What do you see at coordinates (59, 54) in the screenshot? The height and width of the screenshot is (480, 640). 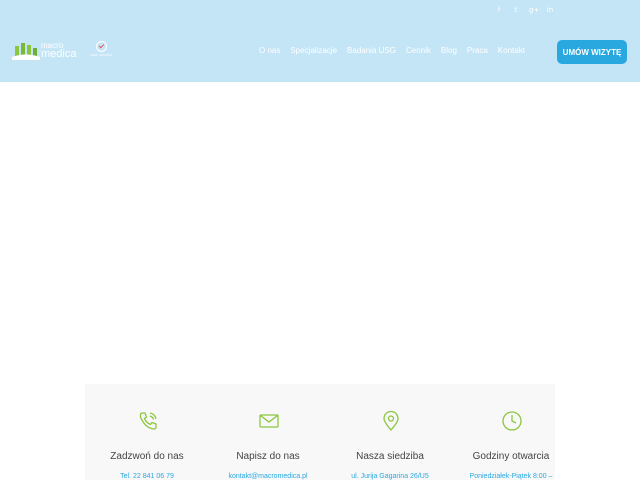 I see `logo-text-medica: medica` at bounding box center [59, 54].